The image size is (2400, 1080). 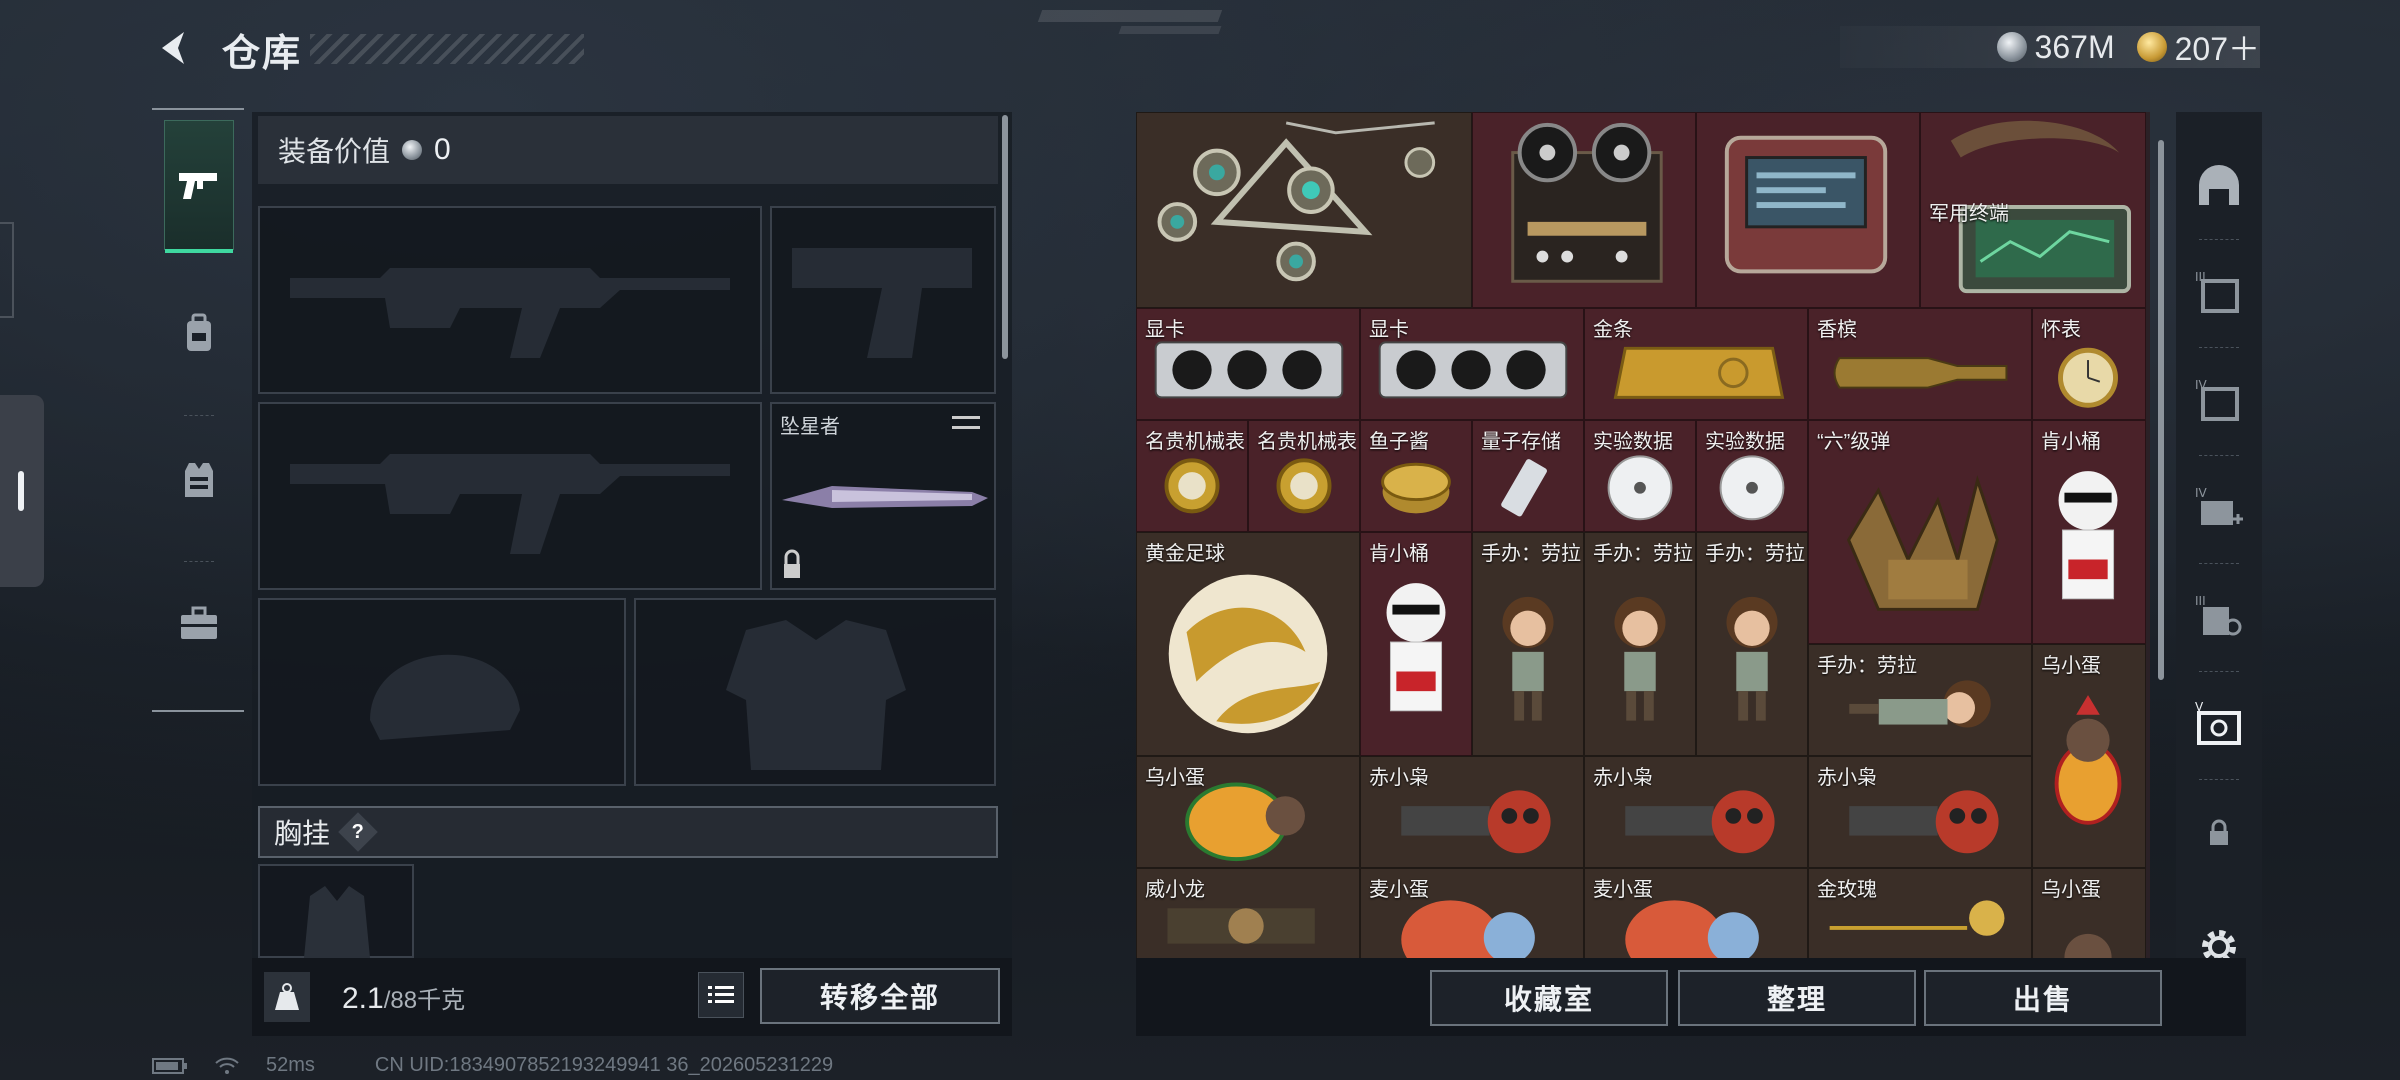 What do you see at coordinates (1170, 30) in the screenshot?
I see `decor-stripe` at bounding box center [1170, 30].